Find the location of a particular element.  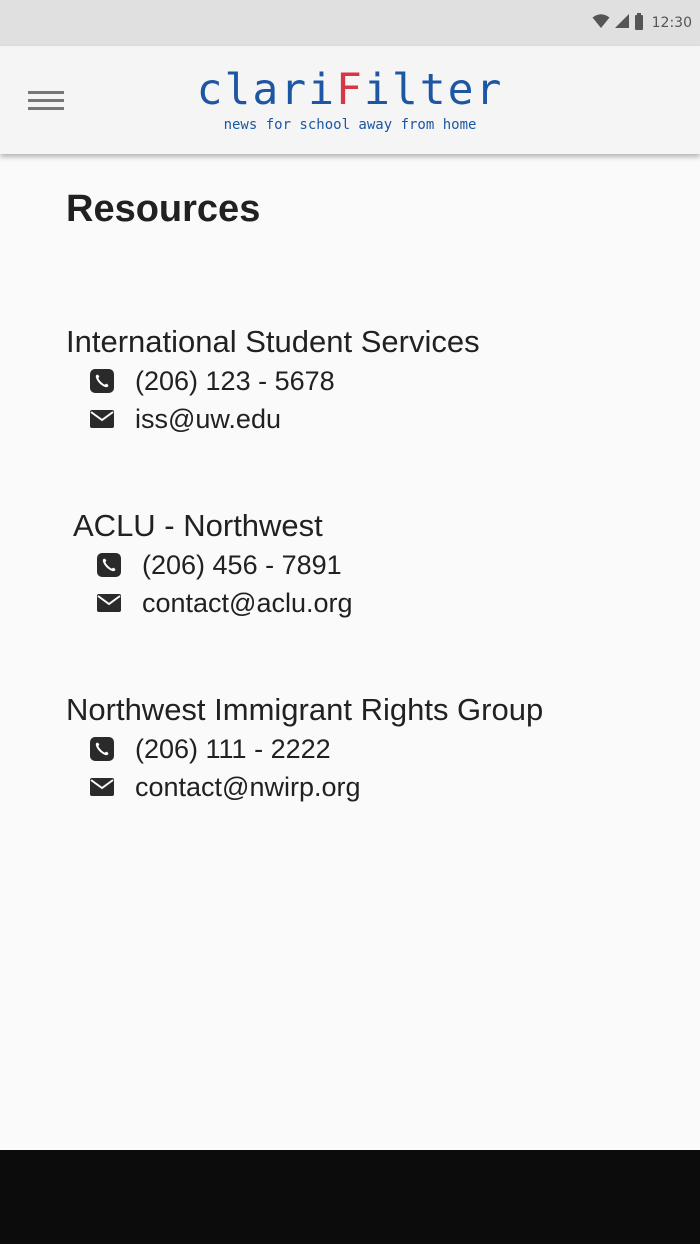

email-row: contact@nwirp.org is located at coordinates (316, 787).